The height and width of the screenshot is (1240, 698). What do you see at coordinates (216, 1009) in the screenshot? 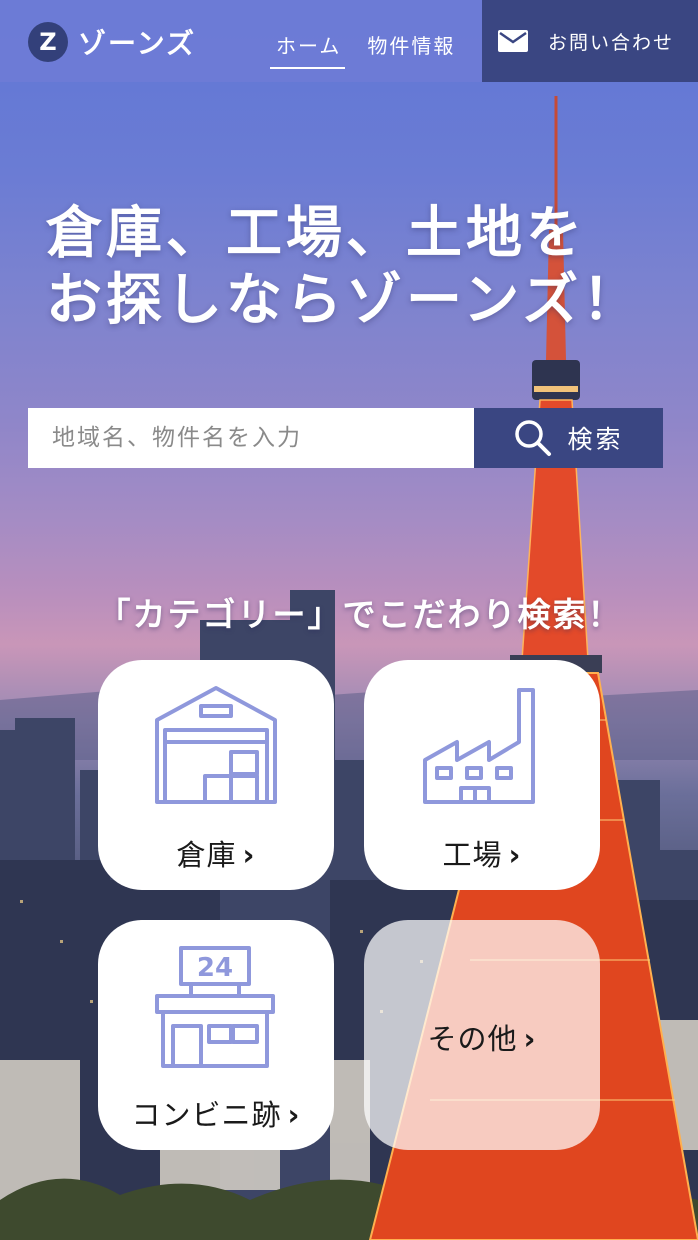
I see `convenience-store-icon: 24` at bounding box center [216, 1009].